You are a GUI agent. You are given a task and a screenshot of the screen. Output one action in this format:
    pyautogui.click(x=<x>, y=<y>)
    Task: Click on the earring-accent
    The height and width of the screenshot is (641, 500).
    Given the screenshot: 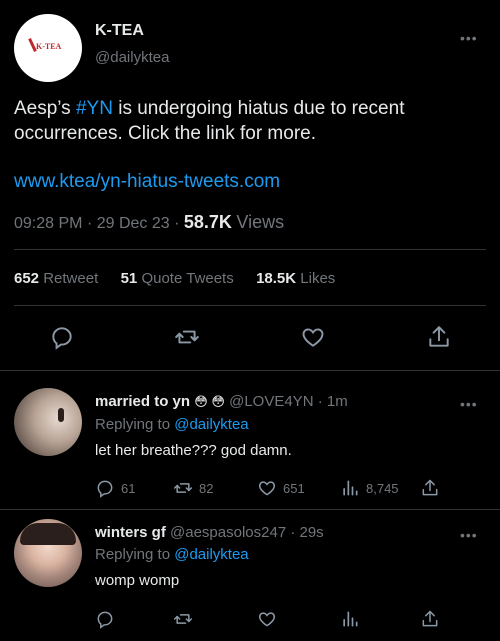 What is the action you would take?
    pyautogui.click(x=61, y=415)
    